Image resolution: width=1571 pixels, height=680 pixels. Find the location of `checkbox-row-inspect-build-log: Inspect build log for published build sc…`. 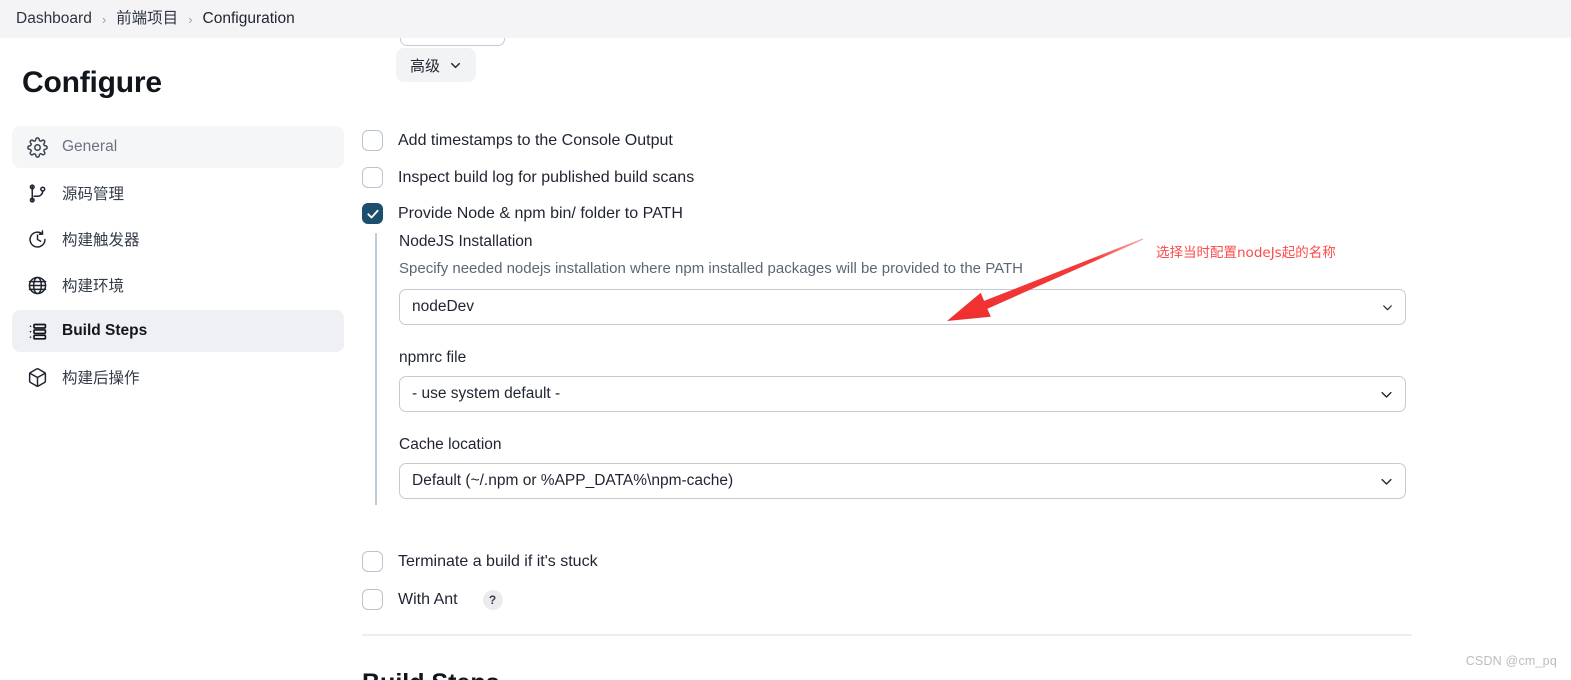

checkbox-row-inspect-build-log: Inspect build log for published build sc… is located at coordinates (528, 177).